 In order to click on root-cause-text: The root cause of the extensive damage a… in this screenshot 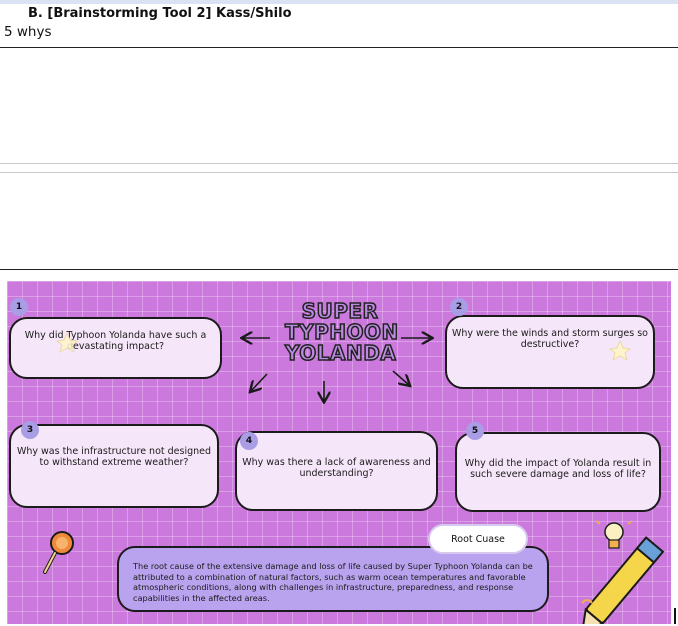, I will do `click(333, 582)`.